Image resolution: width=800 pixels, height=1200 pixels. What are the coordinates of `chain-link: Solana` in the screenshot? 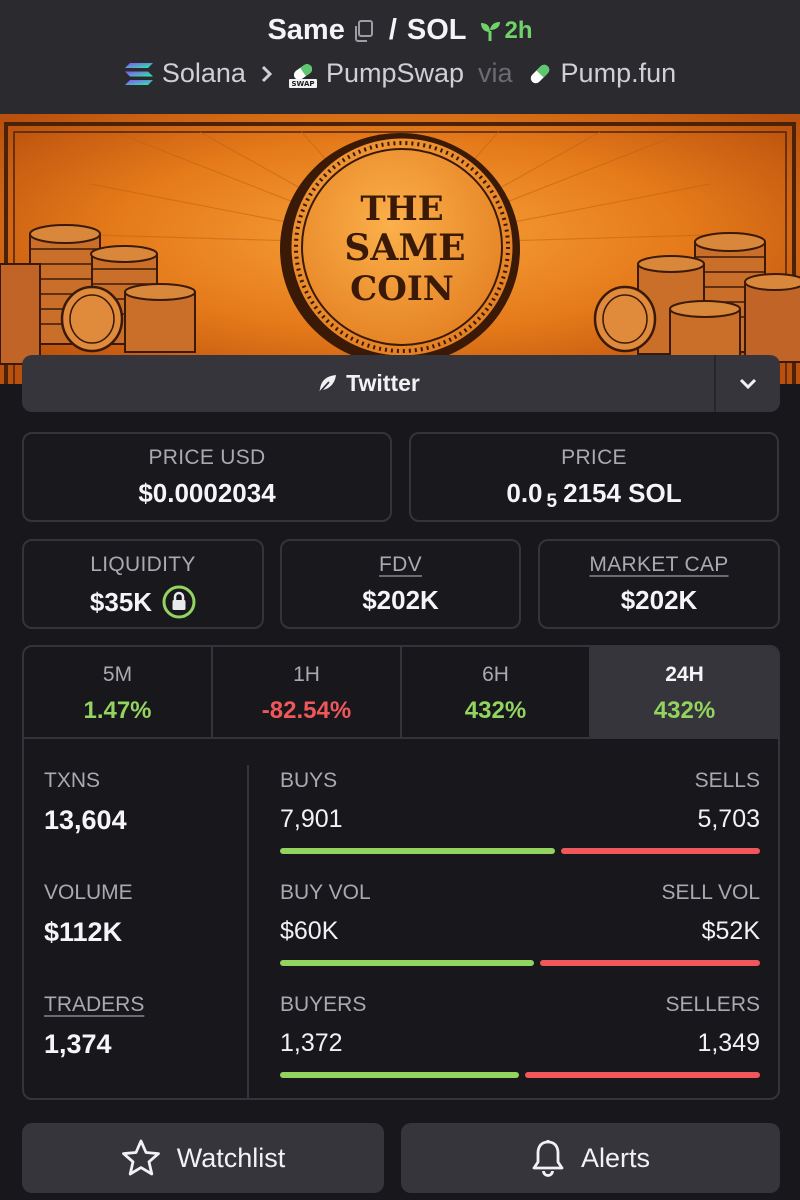 It's located at (185, 73).